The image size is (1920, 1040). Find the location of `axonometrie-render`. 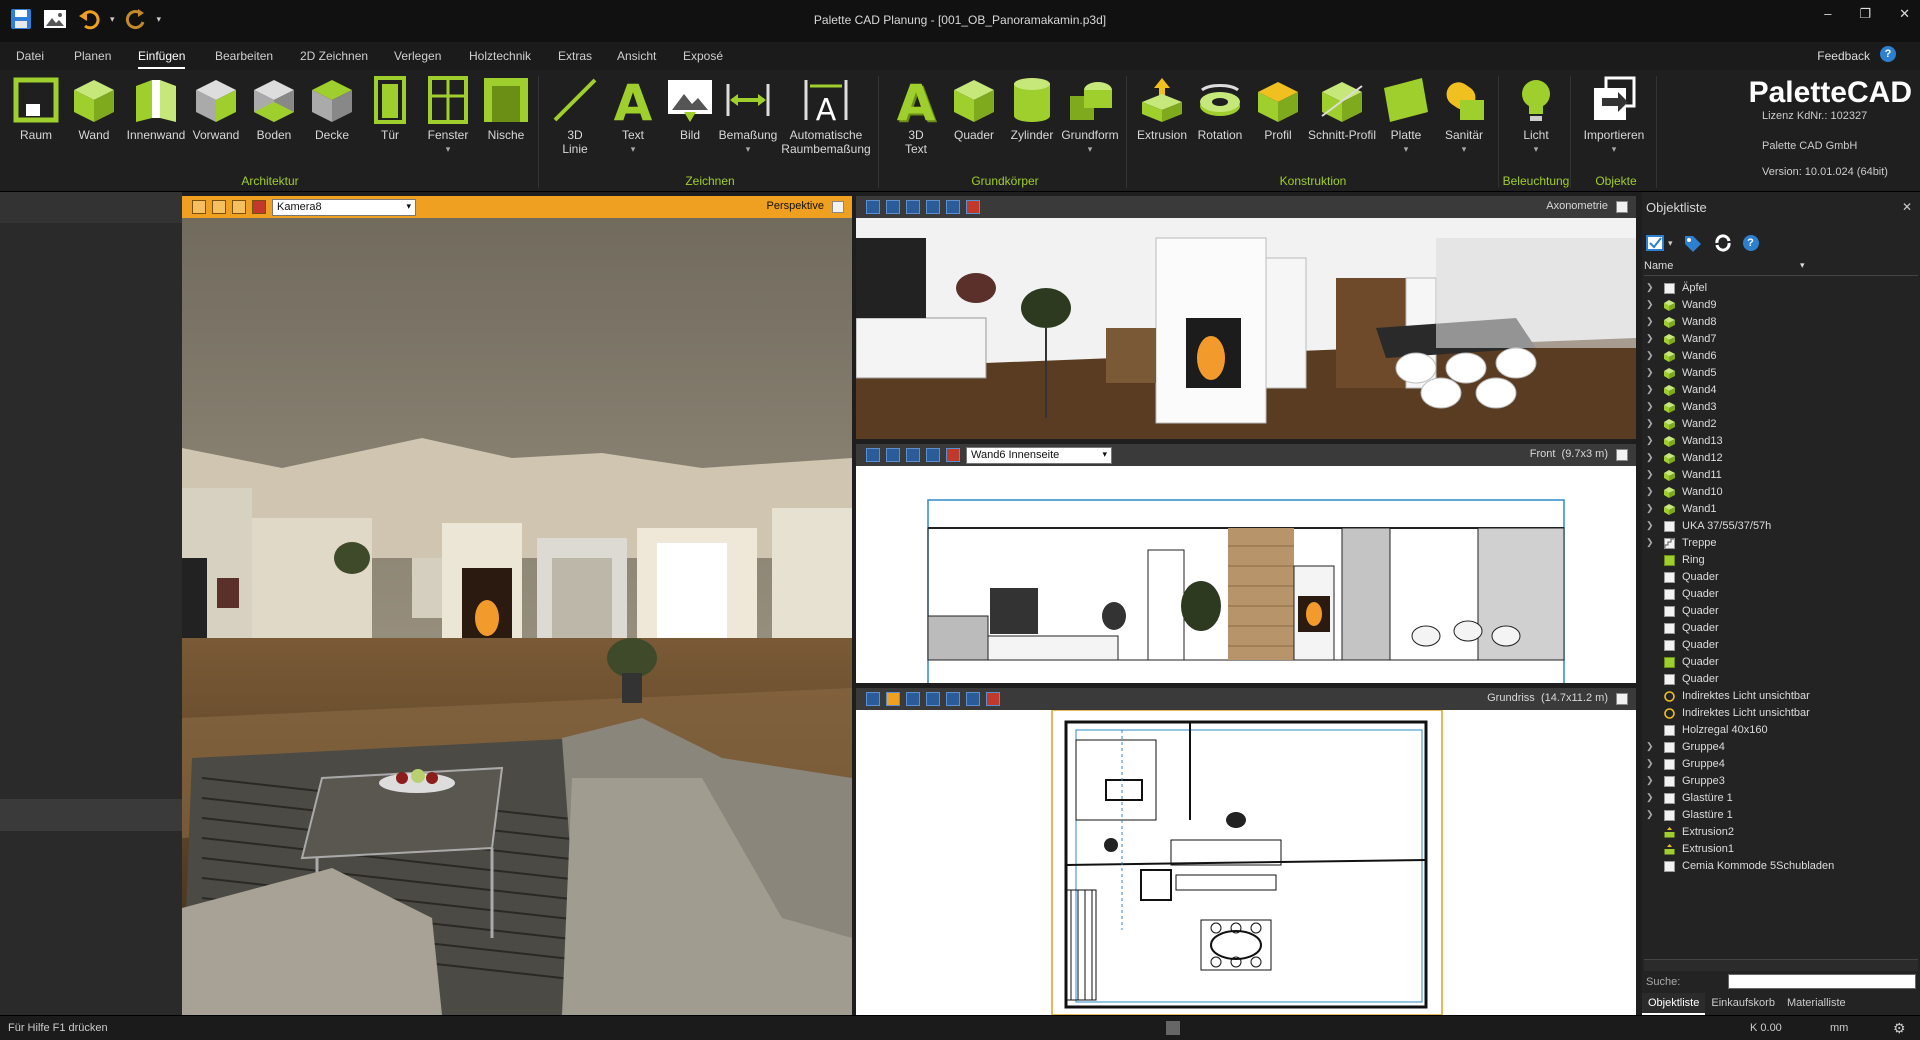

axonometrie-render is located at coordinates (1246, 328).